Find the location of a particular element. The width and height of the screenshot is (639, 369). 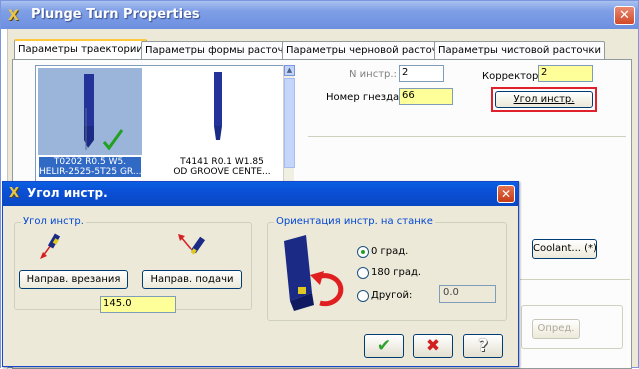

tab-bore-shape-params: Параметры формы расточки is located at coordinates (221, 50).